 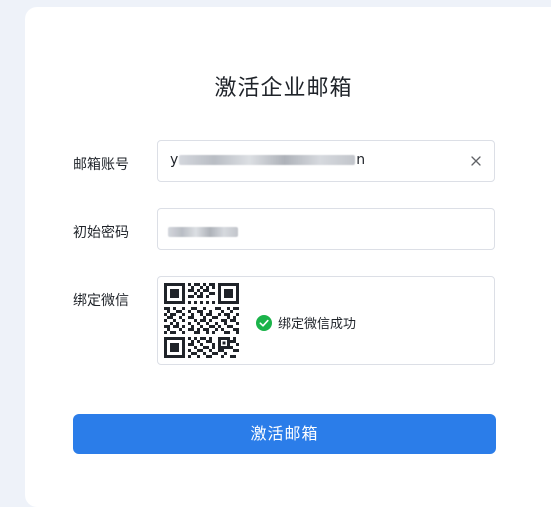 I want to click on email-redacted-blur, so click(x=267, y=160).